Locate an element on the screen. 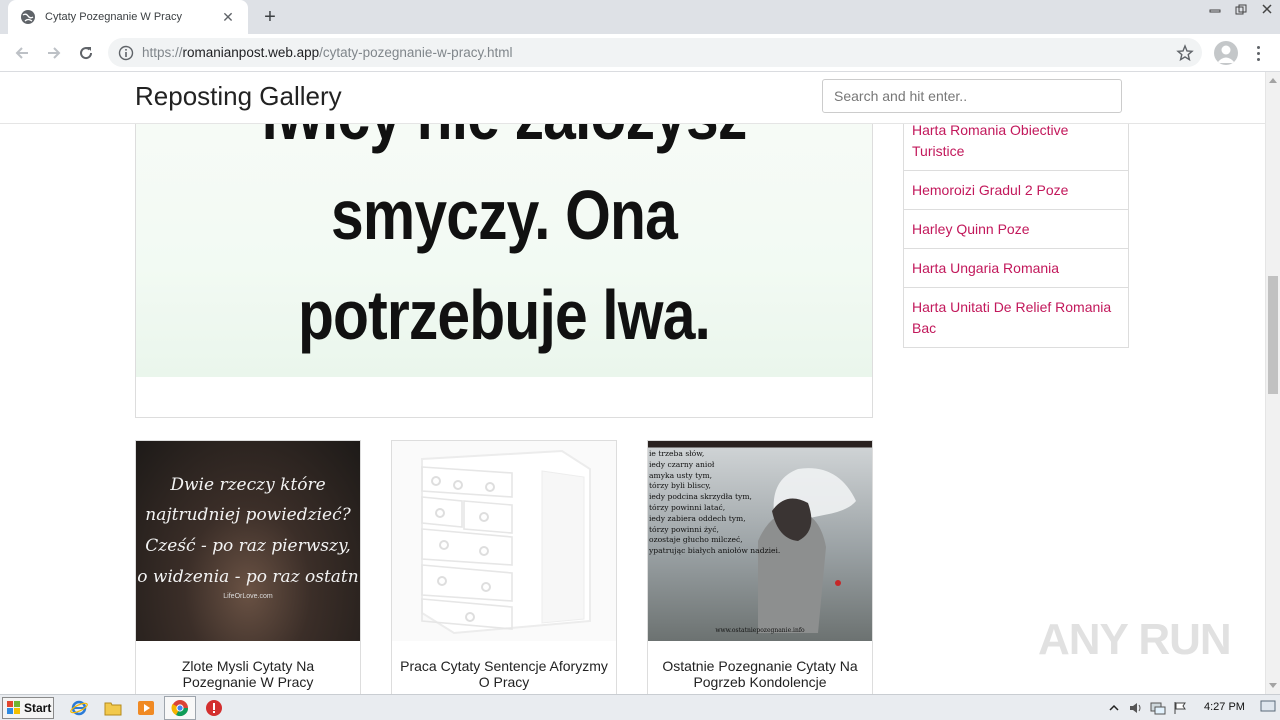 This screenshot has width=1280, height=720. browser-tab: Cytaty Pozegnanie W Pracy ✕ is located at coordinates (128, 17).